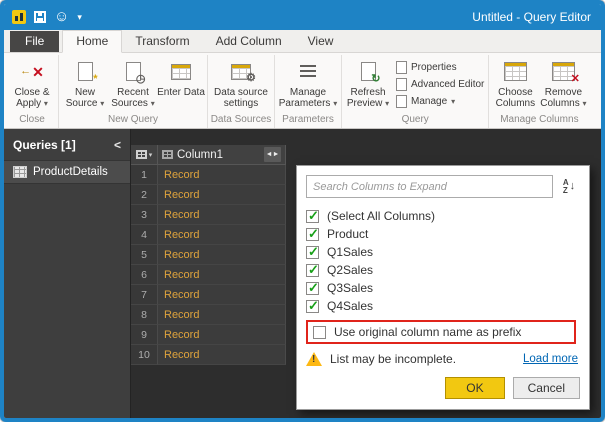 Image resolution: width=605 pixels, height=422 pixels. I want to click on recent-sources-button: ◷ Recent Sources ▾, so click(133, 84).